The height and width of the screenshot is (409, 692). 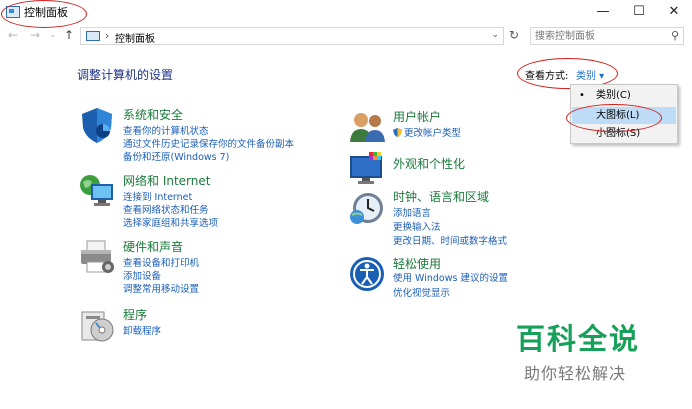 I want to click on back-button: ←, so click(x=13, y=35).